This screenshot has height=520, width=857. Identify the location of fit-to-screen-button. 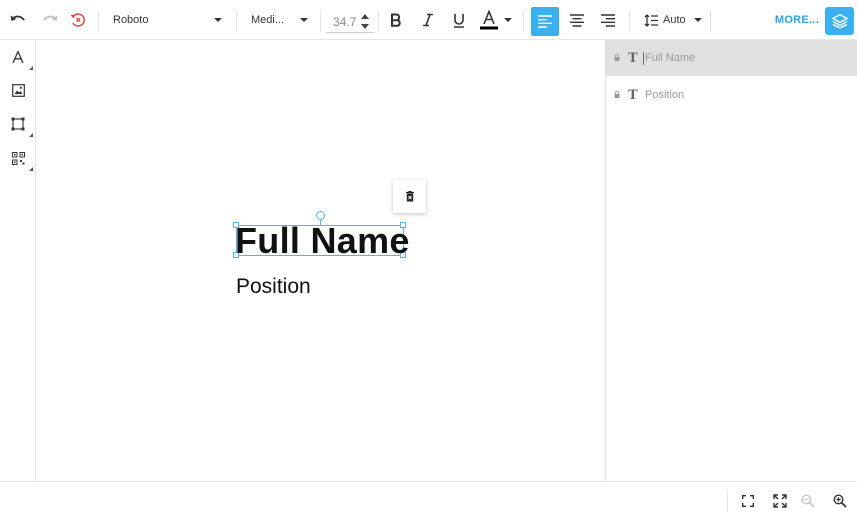
(748, 501).